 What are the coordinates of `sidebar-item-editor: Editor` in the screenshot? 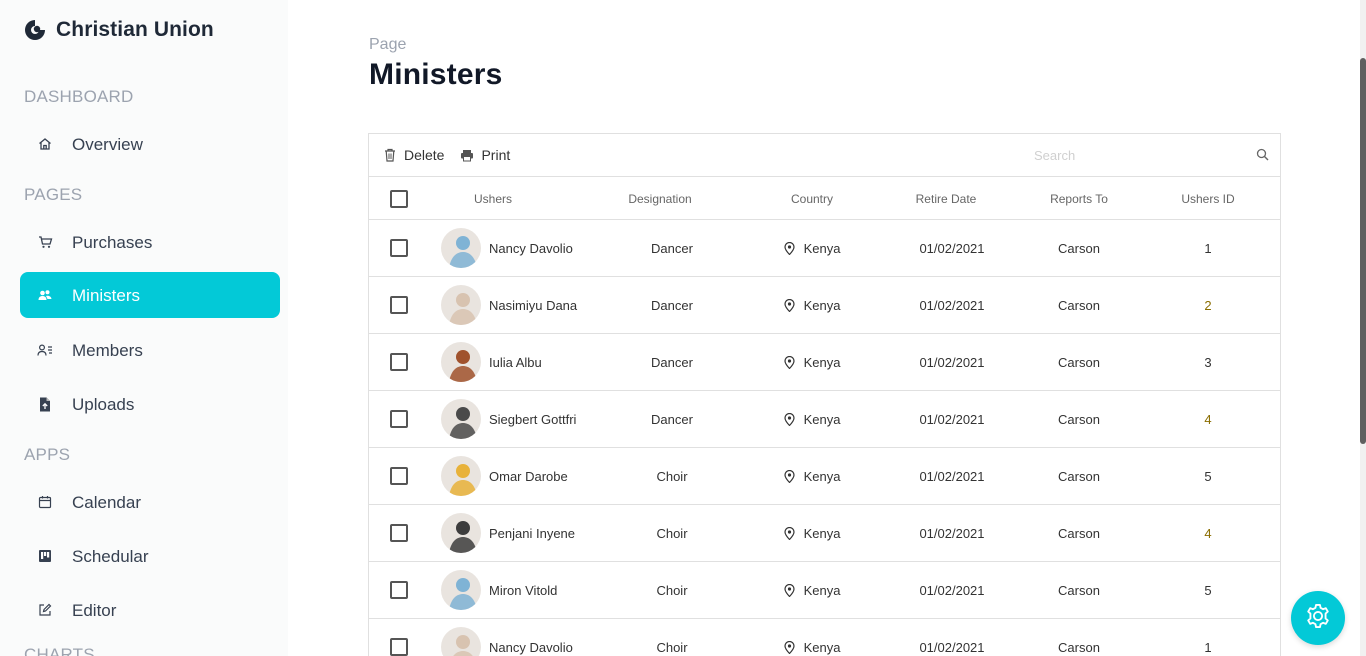 It's located at (150, 610).